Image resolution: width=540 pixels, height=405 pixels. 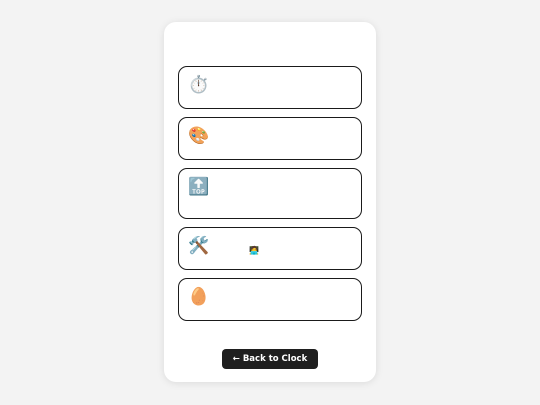 What do you see at coordinates (199, 246) in the screenshot?
I see `tools-icon: 🛠️` at bounding box center [199, 246].